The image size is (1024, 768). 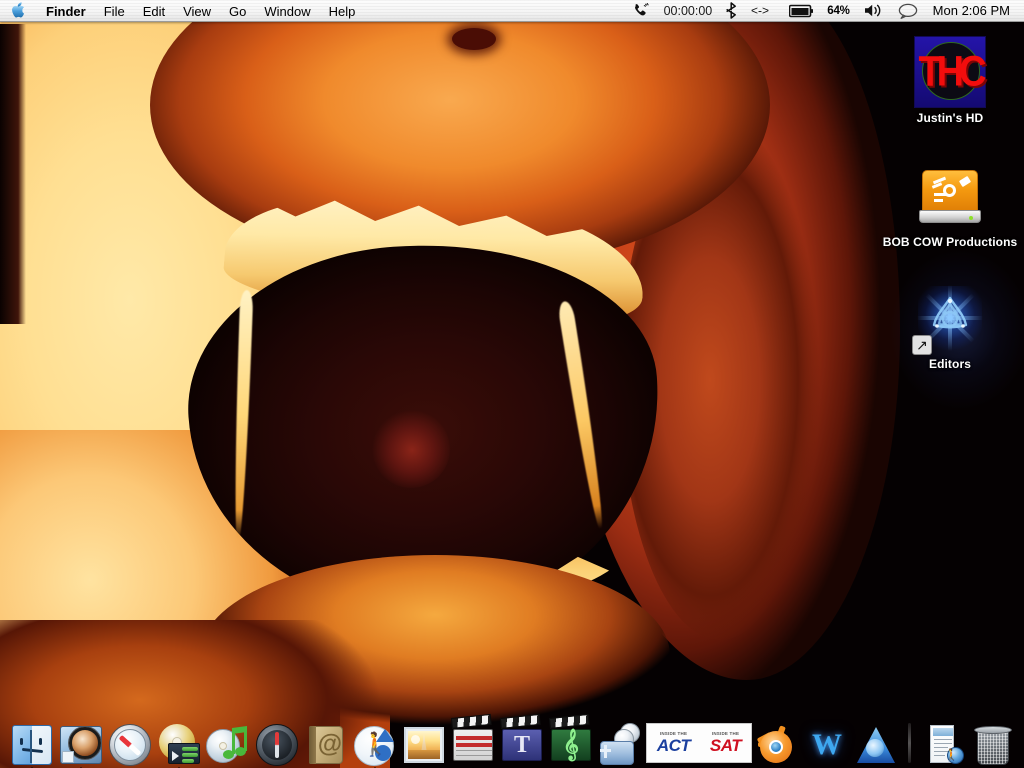 I want to click on blue-triangle-icon, so click(x=876, y=745).